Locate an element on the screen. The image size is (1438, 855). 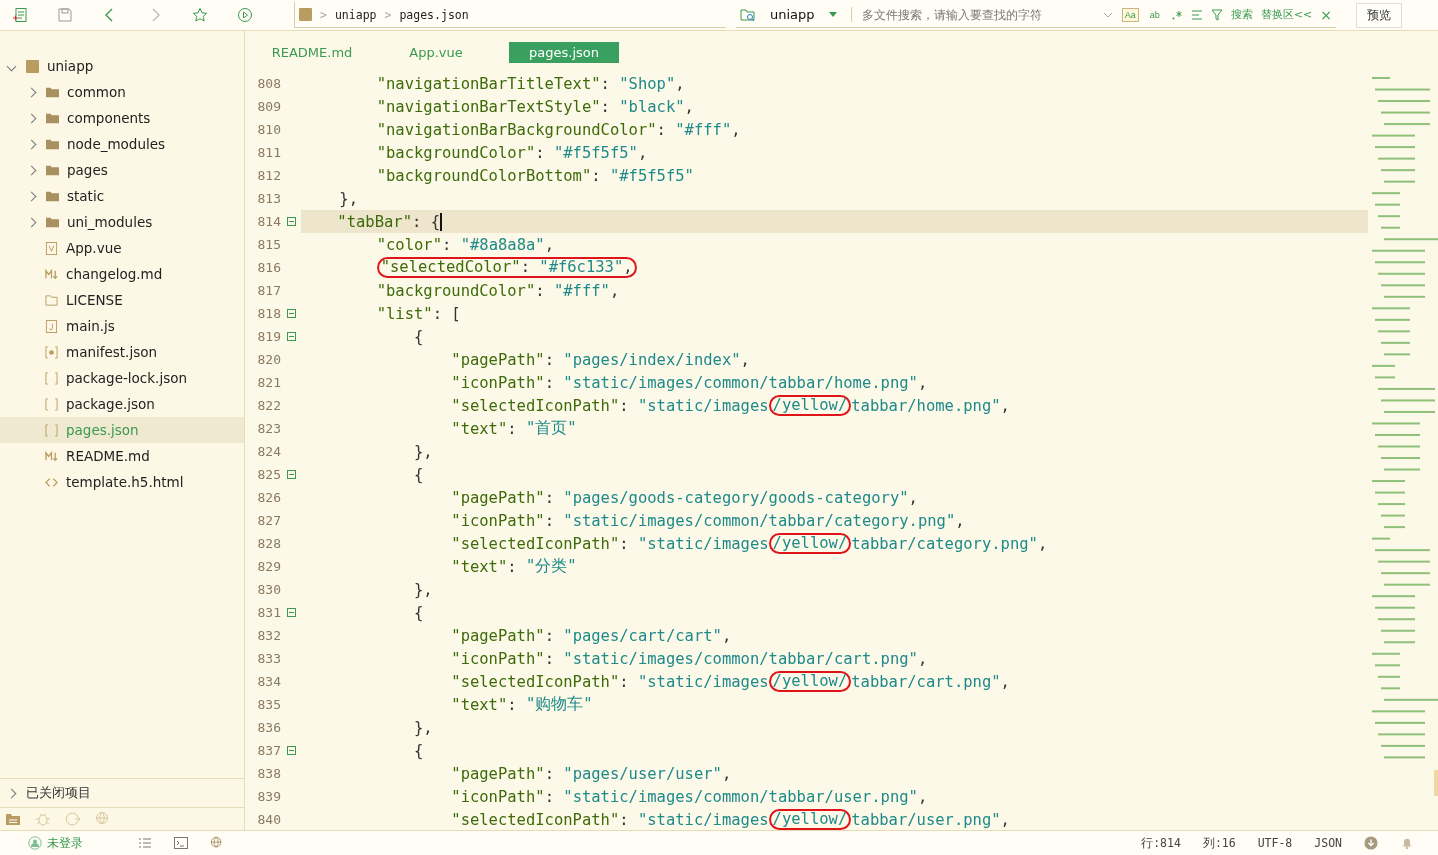
code-line: "selectedIconPath": "static/images /yellow/ tabbar/cart.png", is located at coordinates (730, 681).